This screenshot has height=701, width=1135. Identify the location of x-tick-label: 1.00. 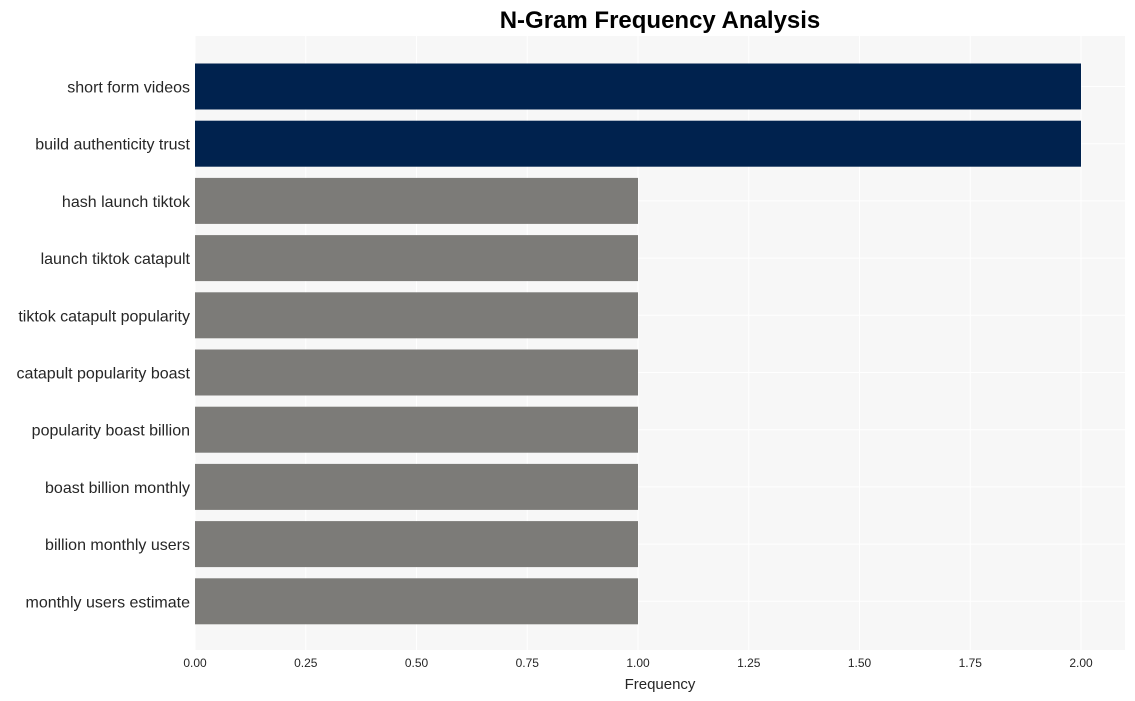
(638, 663).